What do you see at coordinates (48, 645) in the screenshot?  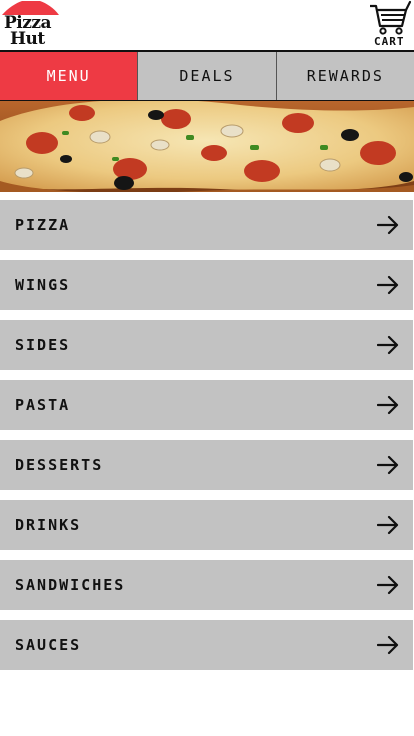 I see `menu-item-label: SAUCES` at bounding box center [48, 645].